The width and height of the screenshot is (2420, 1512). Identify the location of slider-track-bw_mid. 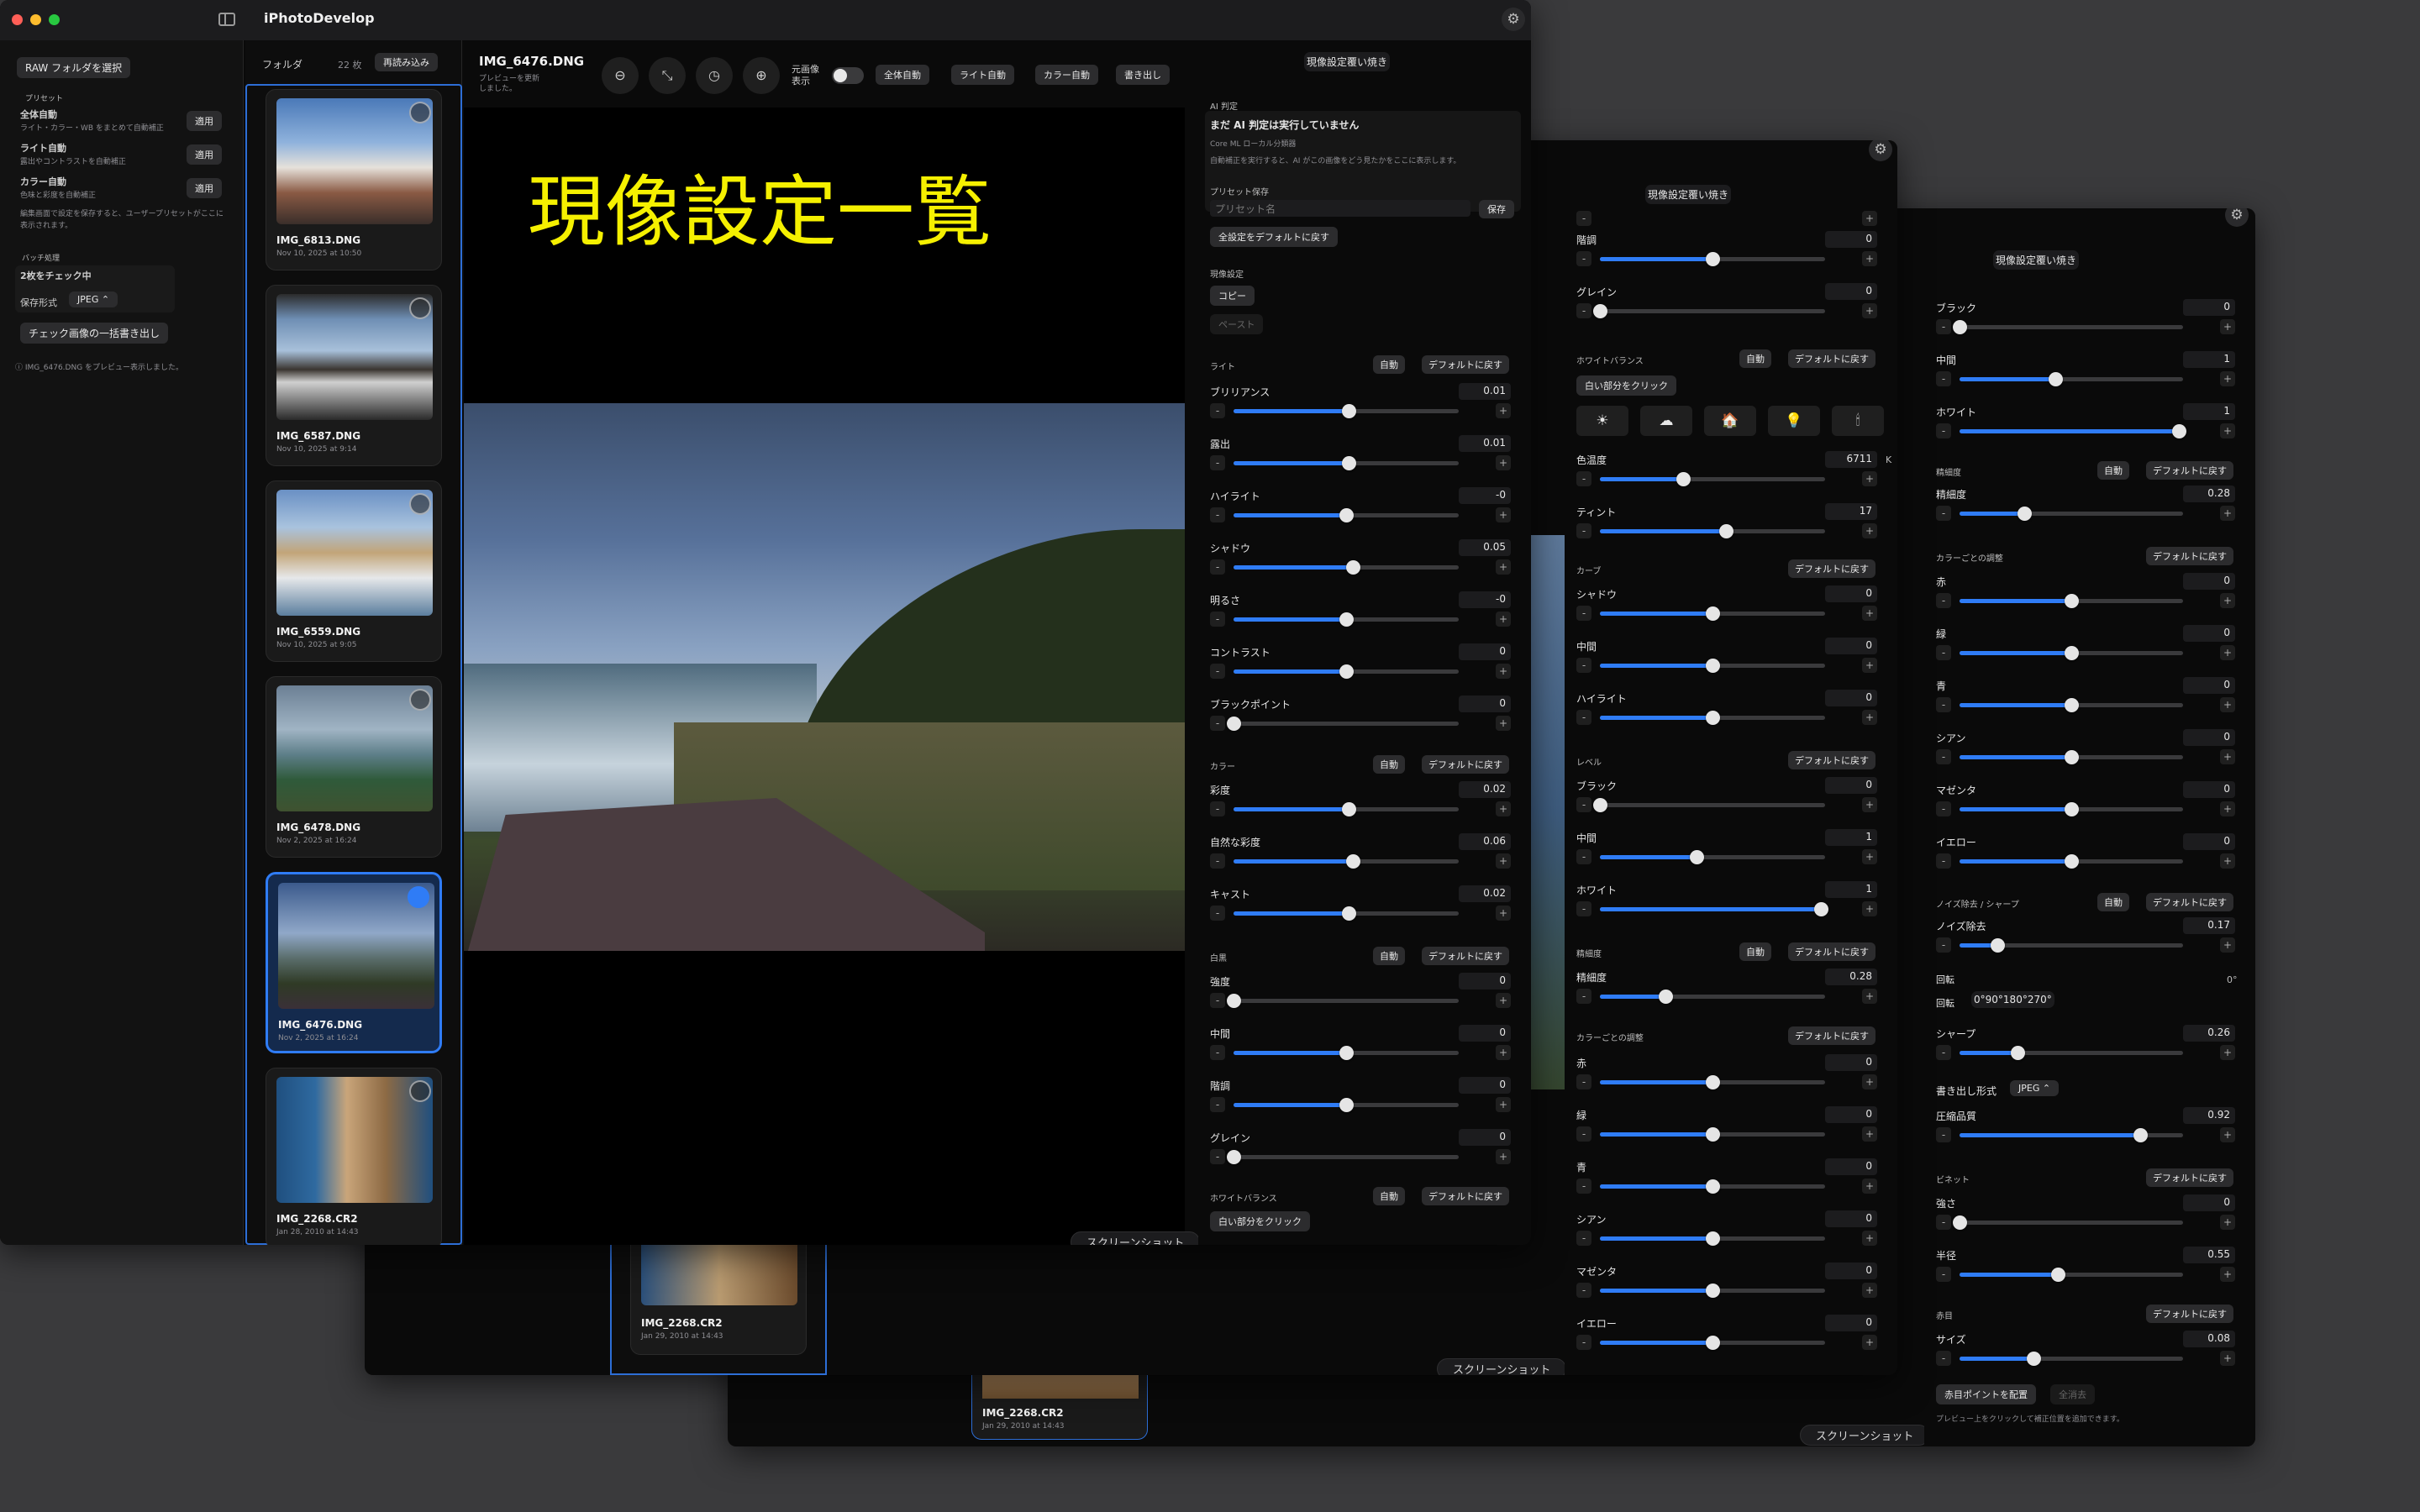
(1346, 1053).